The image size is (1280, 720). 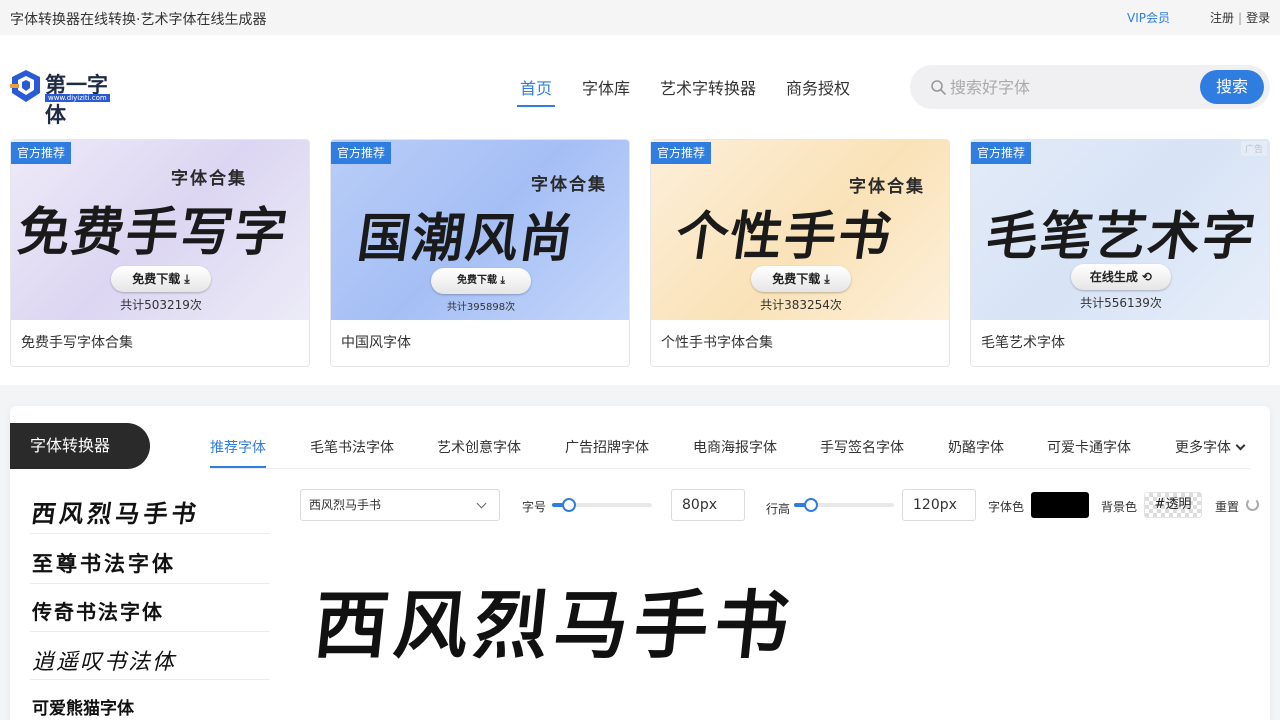 What do you see at coordinates (153, 232) in the screenshot?
I see `card-headline: 免费手写字` at bounding box center [153, 232].